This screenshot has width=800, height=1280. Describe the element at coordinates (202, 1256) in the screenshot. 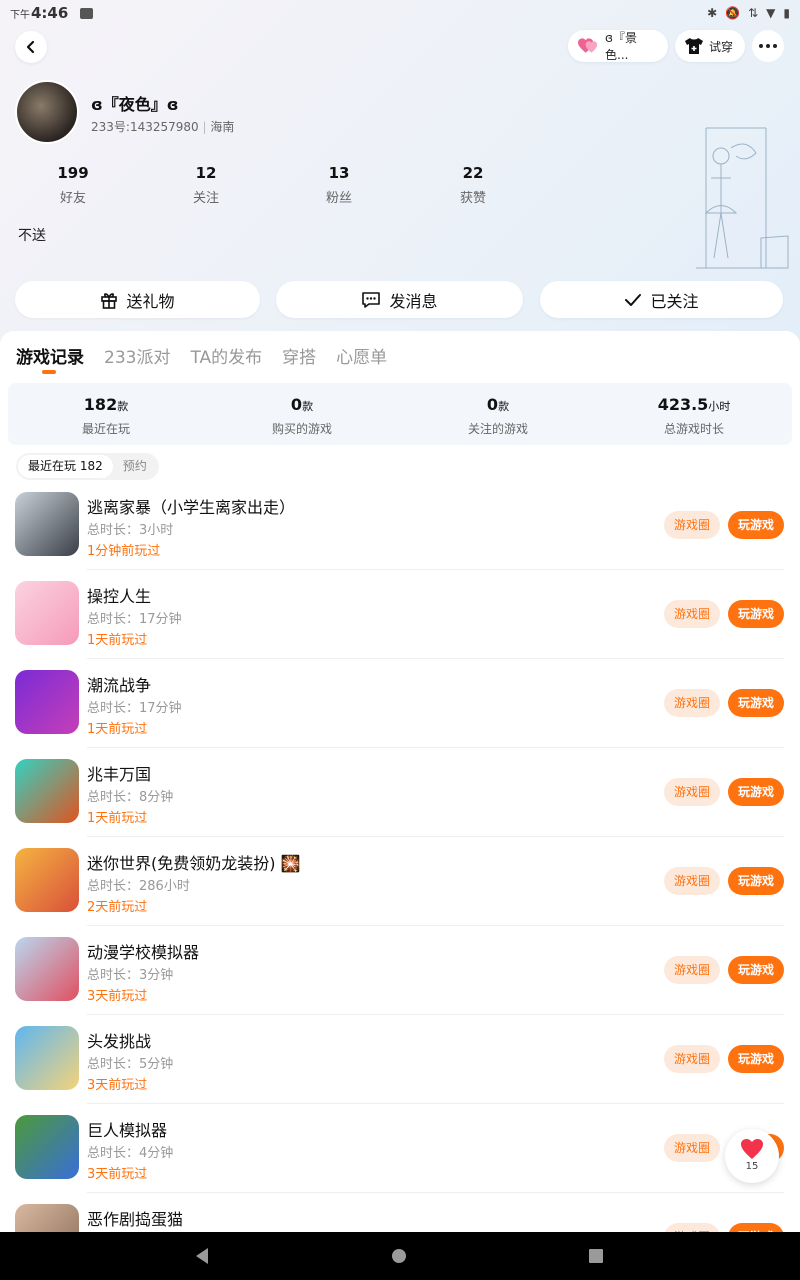

I see `nav-back-icon` at that location.